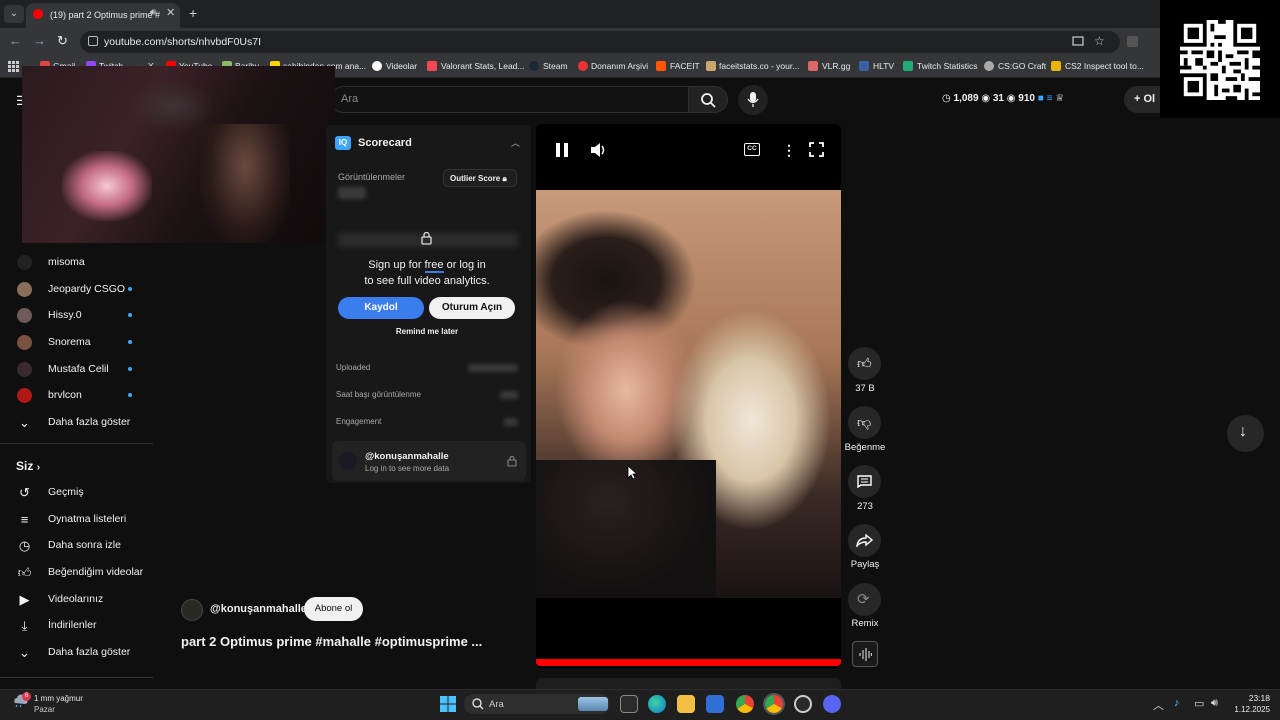 Image resolution: width=1280 pixels, height=720 pixels. What do you see at coordinates (24, 572) in the screenshot?
I see `liked-videos-icon: 👍︎` at bounding box center [24, 572].